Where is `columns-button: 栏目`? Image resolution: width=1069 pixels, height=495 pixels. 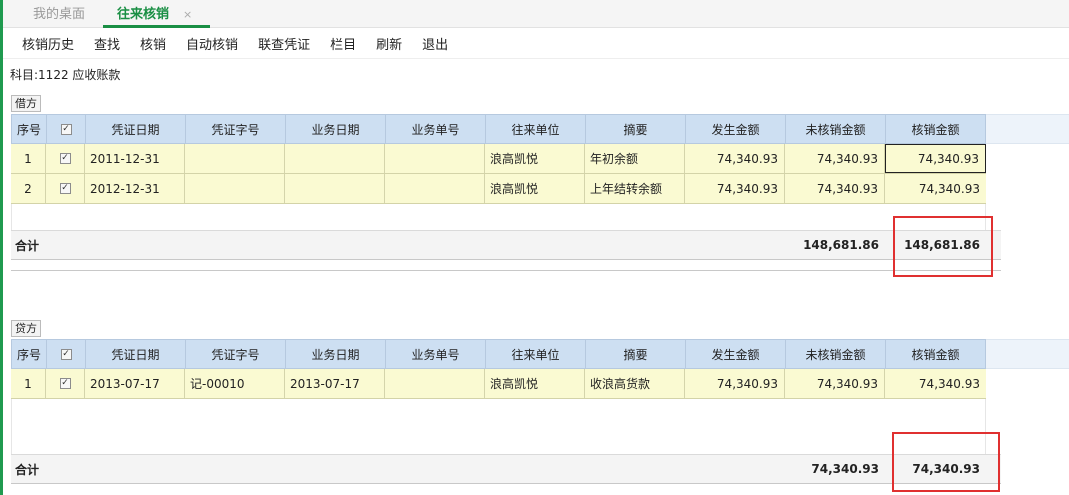
columns-button: 栏目 is located at coordinates (343, 43).